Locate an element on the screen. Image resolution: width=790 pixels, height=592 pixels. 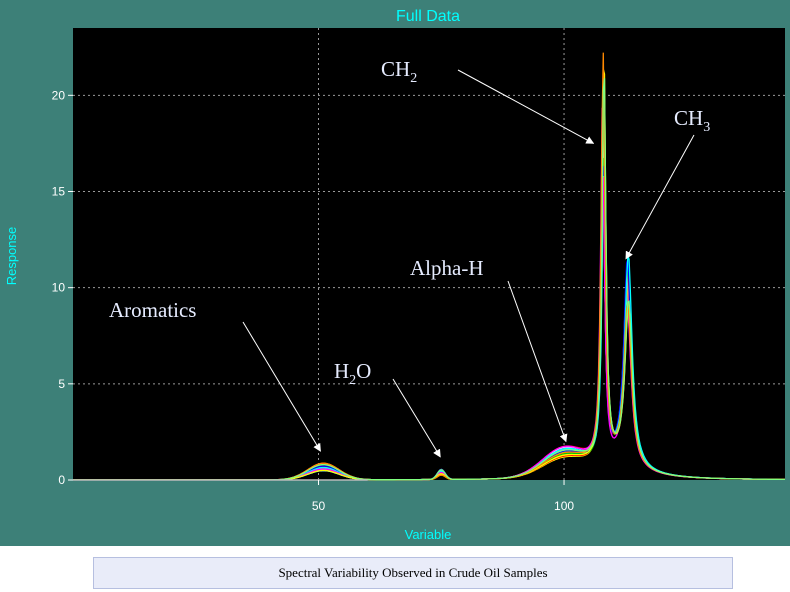
x-tick-label: 100 is located at coordinates (564, 506).